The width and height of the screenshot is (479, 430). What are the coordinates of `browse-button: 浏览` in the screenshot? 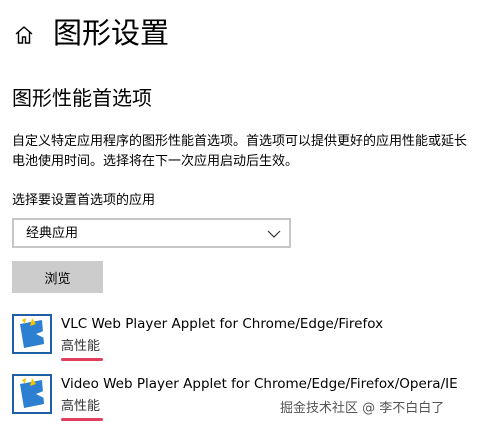 It's located at (57, 277).